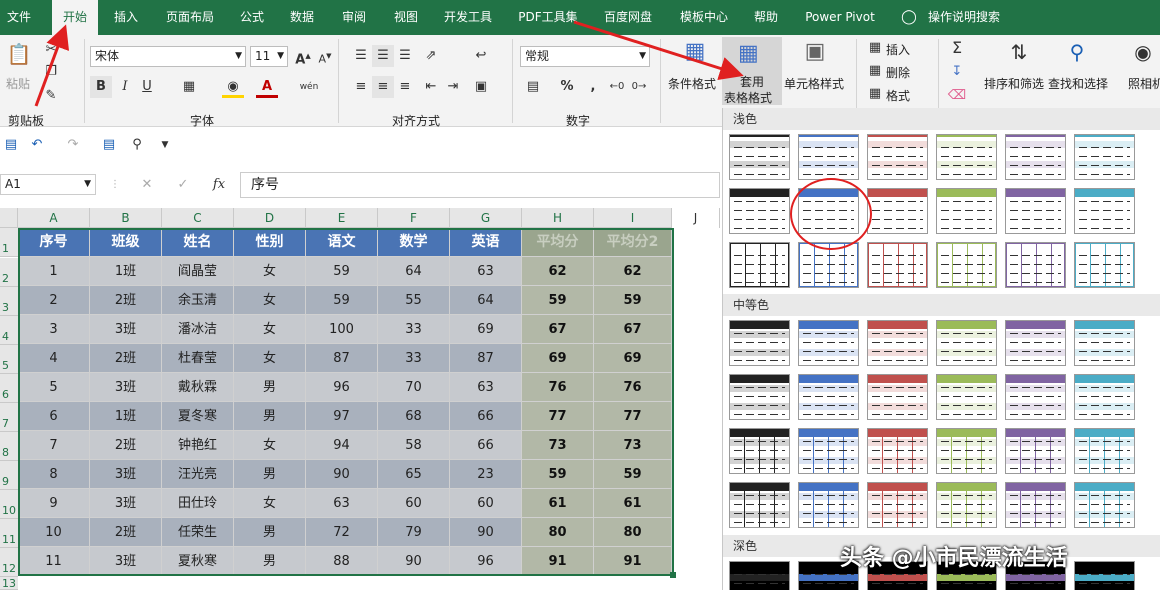  Describe the element at coordinates (486, 503) in the screenshot. I see `table-cell: 60` at that location.